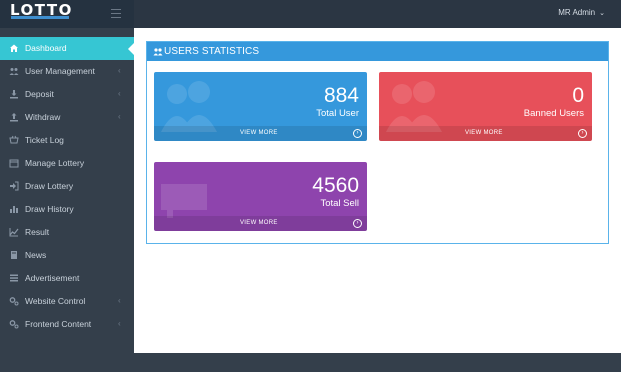 The height and width of the screenshot is (372, 621). Describe the element at coordinates (67, 255) in the screenshot. I see `sidebar-item-news: News` at that location.